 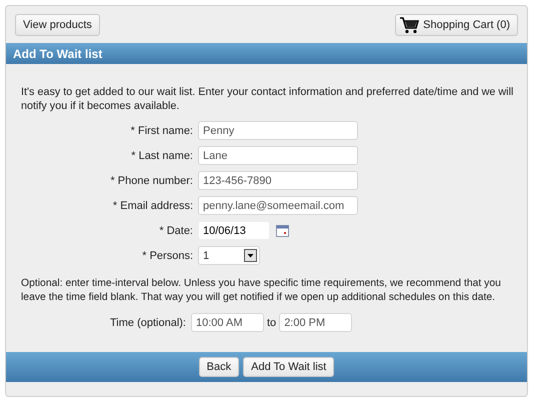 What do you see at coordinates (278, 205) in the screenshot?
I see `input-field: penny.lane@someemail.com` at bounding box center [278, 205].